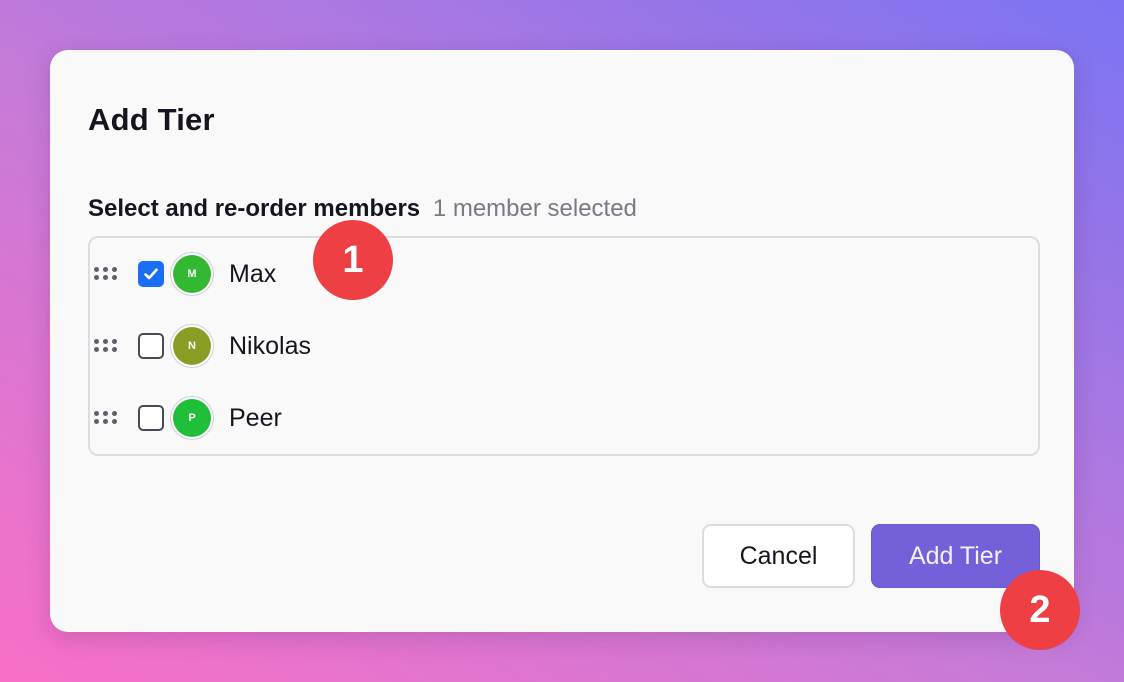 This screenshot has height=682, width=1124. I want to click on callout-badge-2: 2, so click(1040, 610).